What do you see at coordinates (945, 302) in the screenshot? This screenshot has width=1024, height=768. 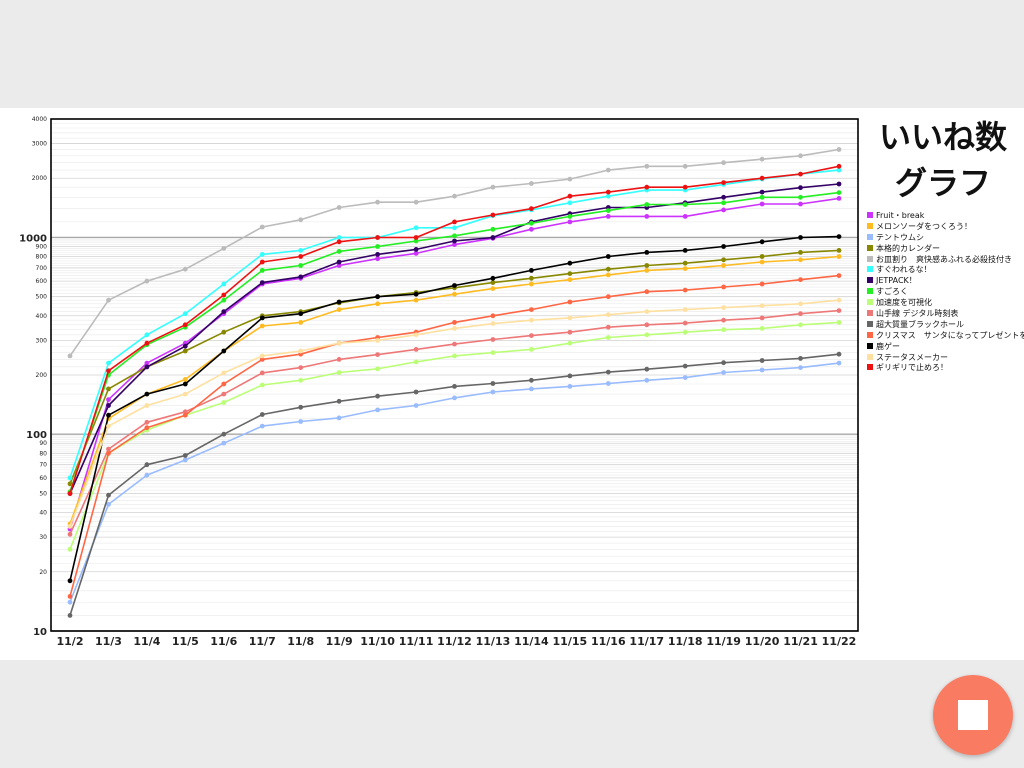 I see `legend-item: 加速度を可視化` at bounding box center [945, 302].